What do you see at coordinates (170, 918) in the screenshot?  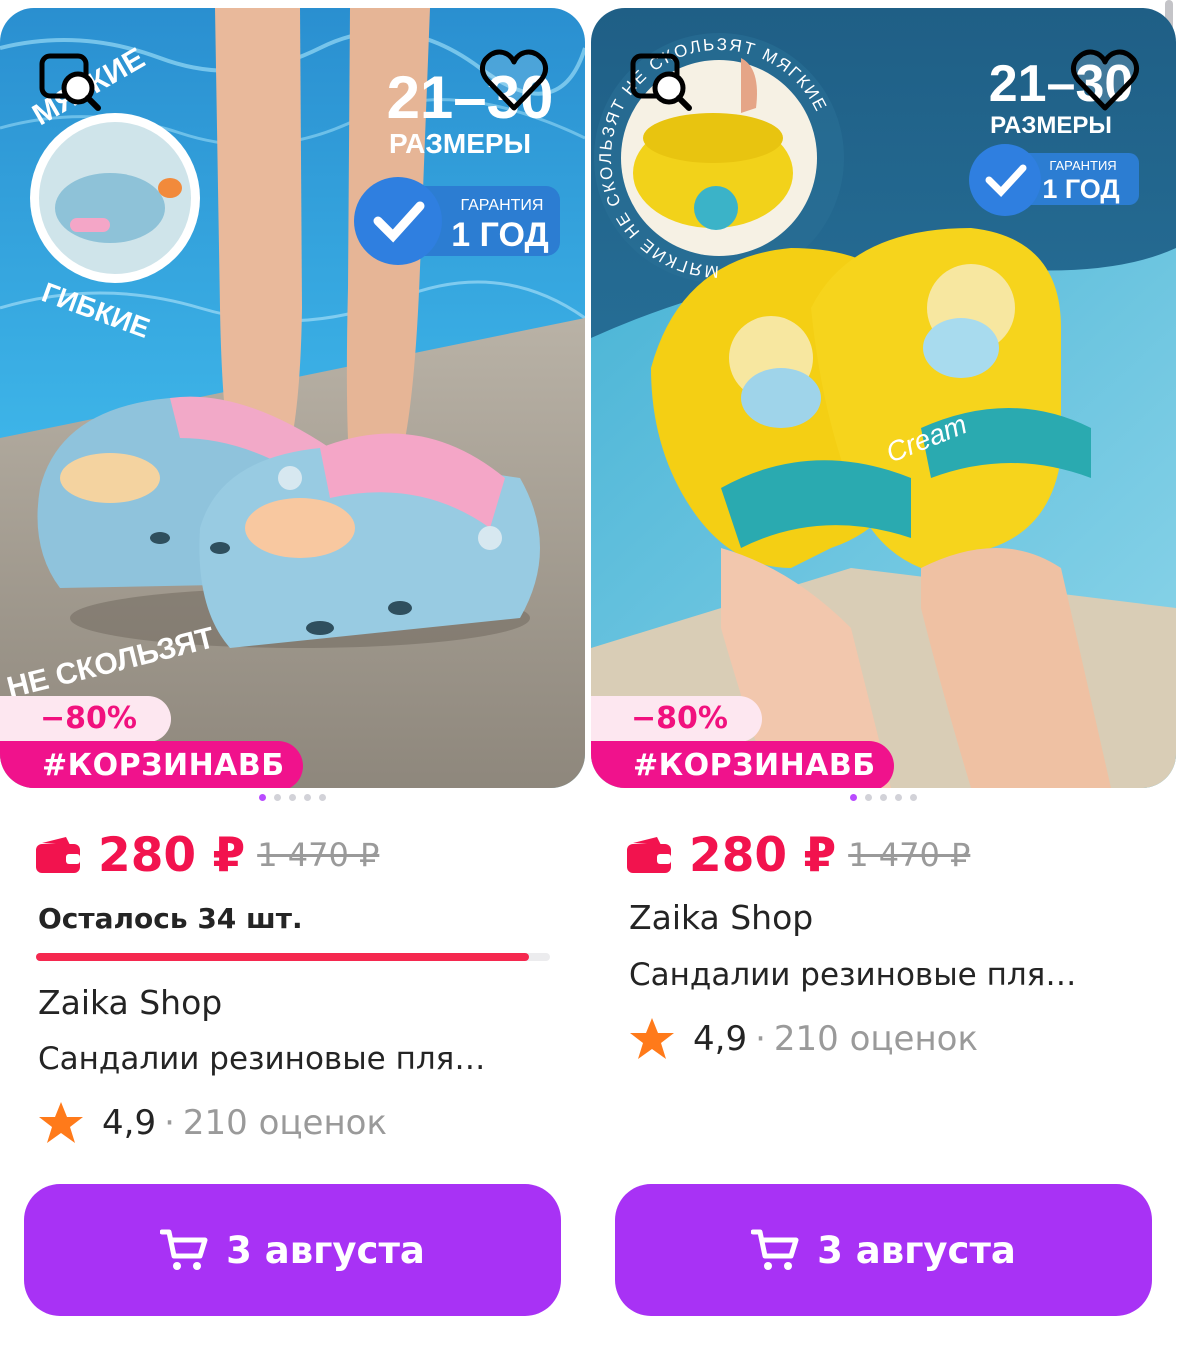 I see `stock-remaining-label: Осталось 34 шт.` at bounding box center [170, 918].